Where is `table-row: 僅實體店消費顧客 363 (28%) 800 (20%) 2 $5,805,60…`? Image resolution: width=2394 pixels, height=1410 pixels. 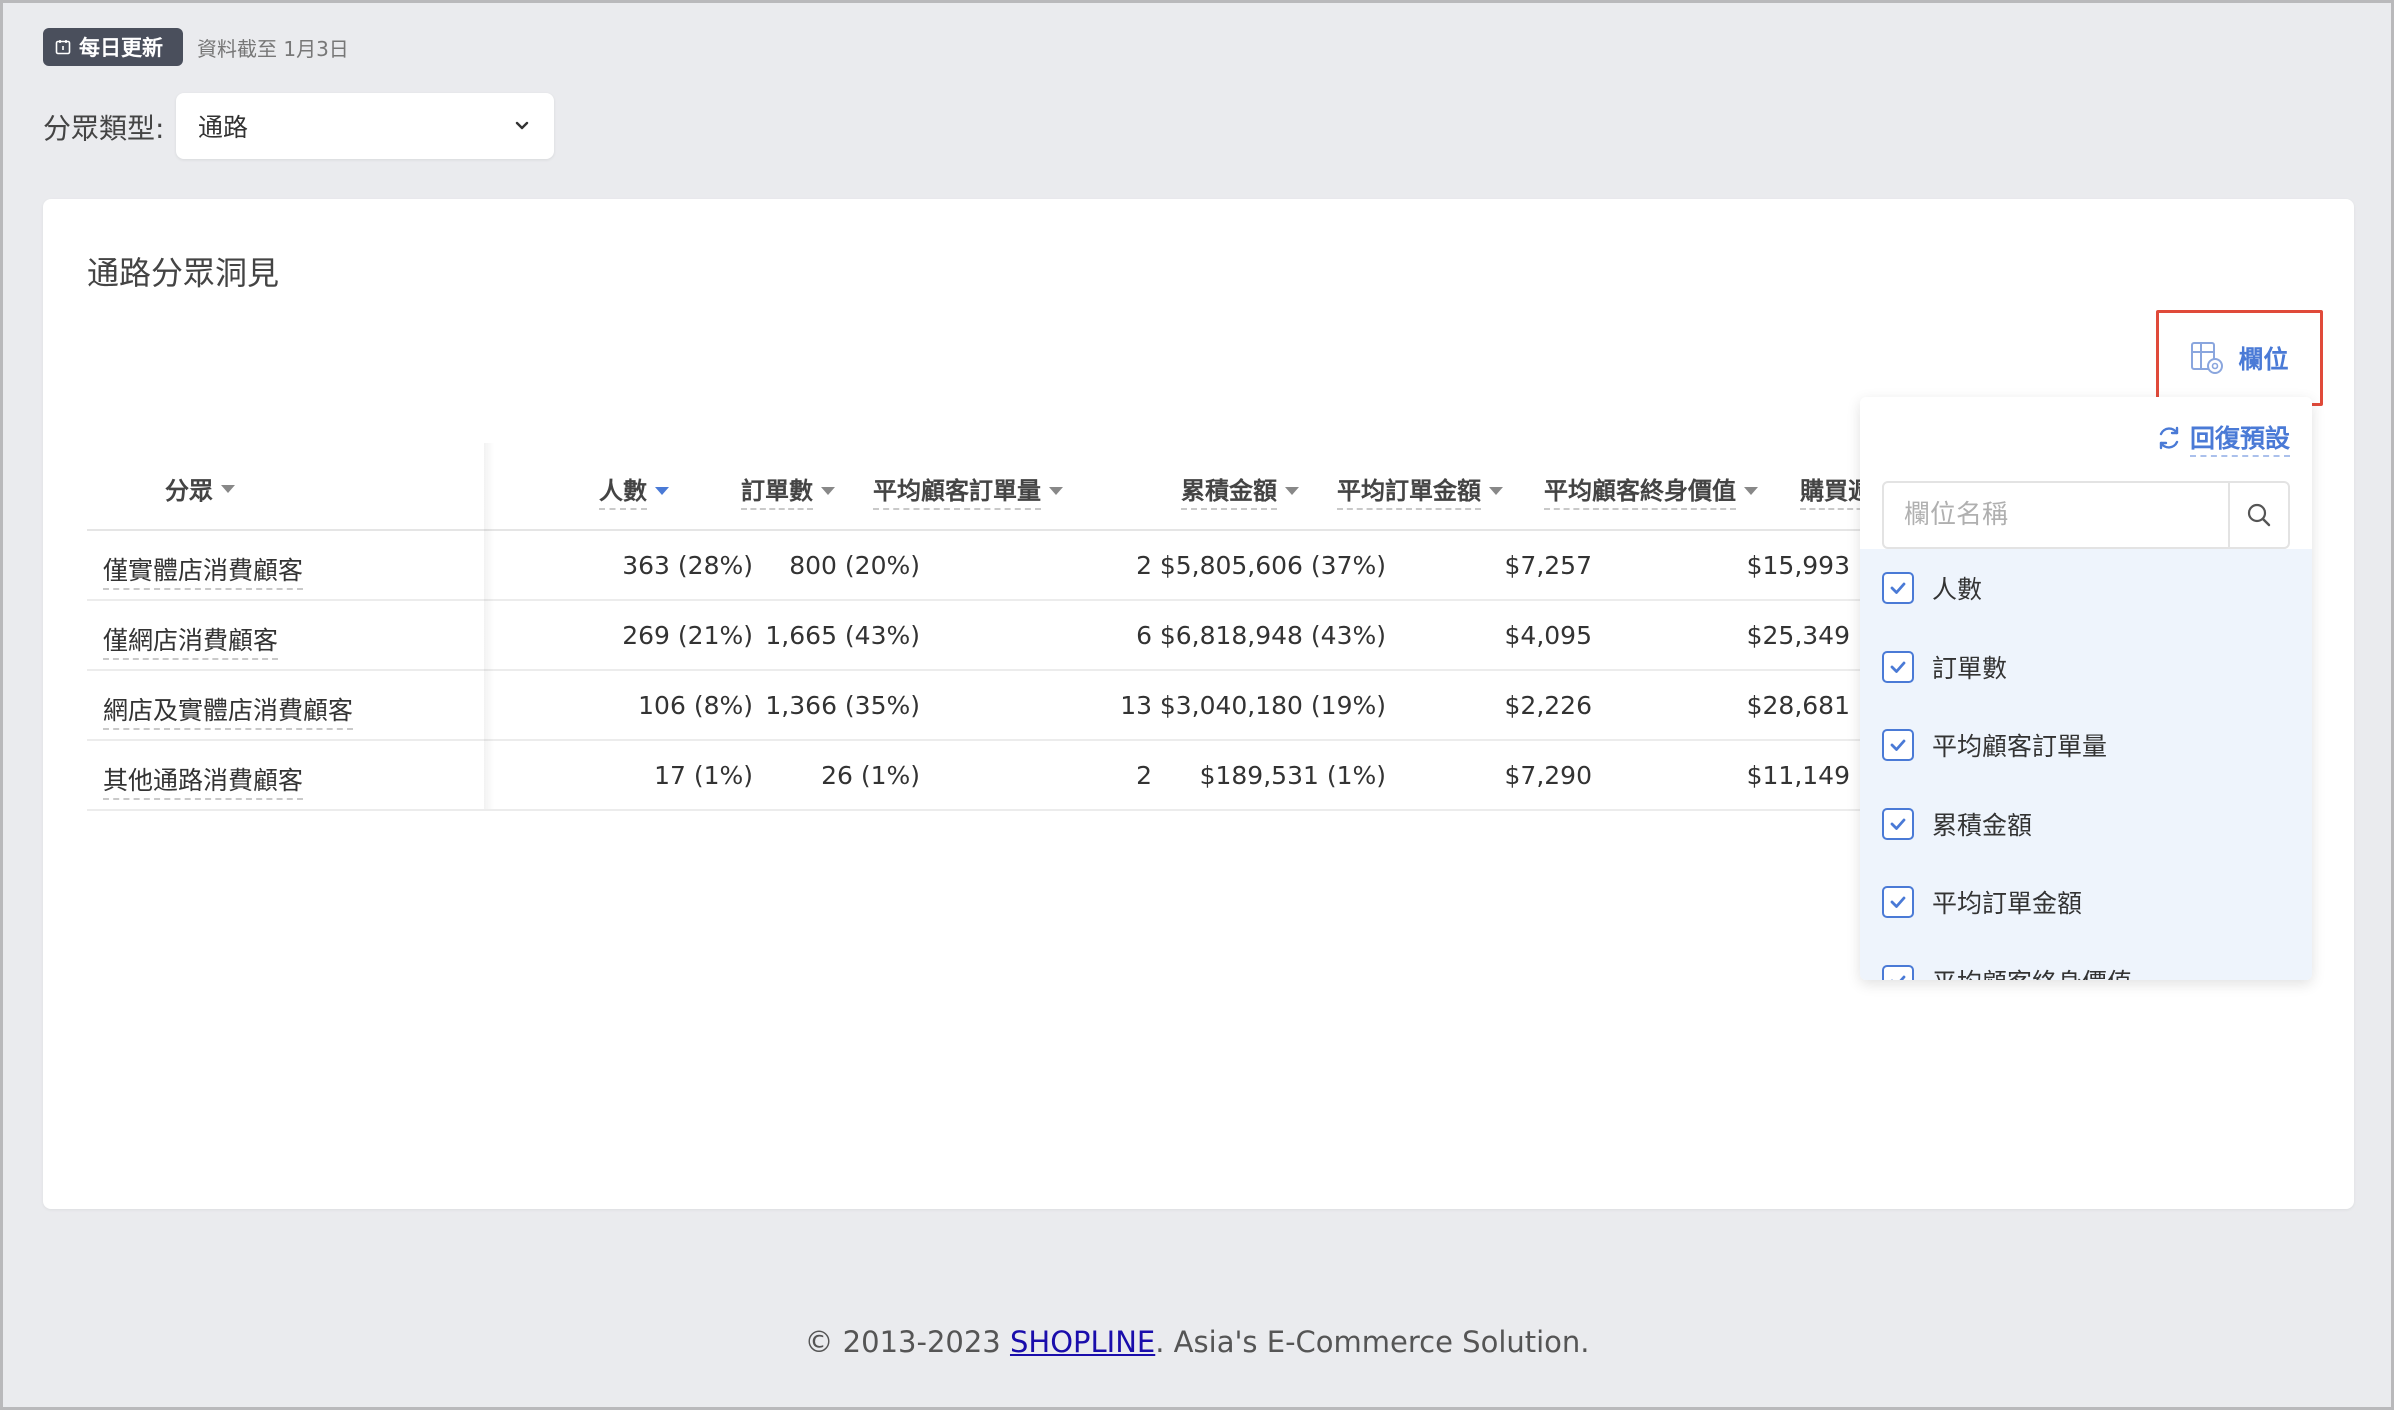
table-row: 僅實體店消費顧客 363 (28%) 800 (20%) 2 $5,805,60… is located at coordinates (975, 566).